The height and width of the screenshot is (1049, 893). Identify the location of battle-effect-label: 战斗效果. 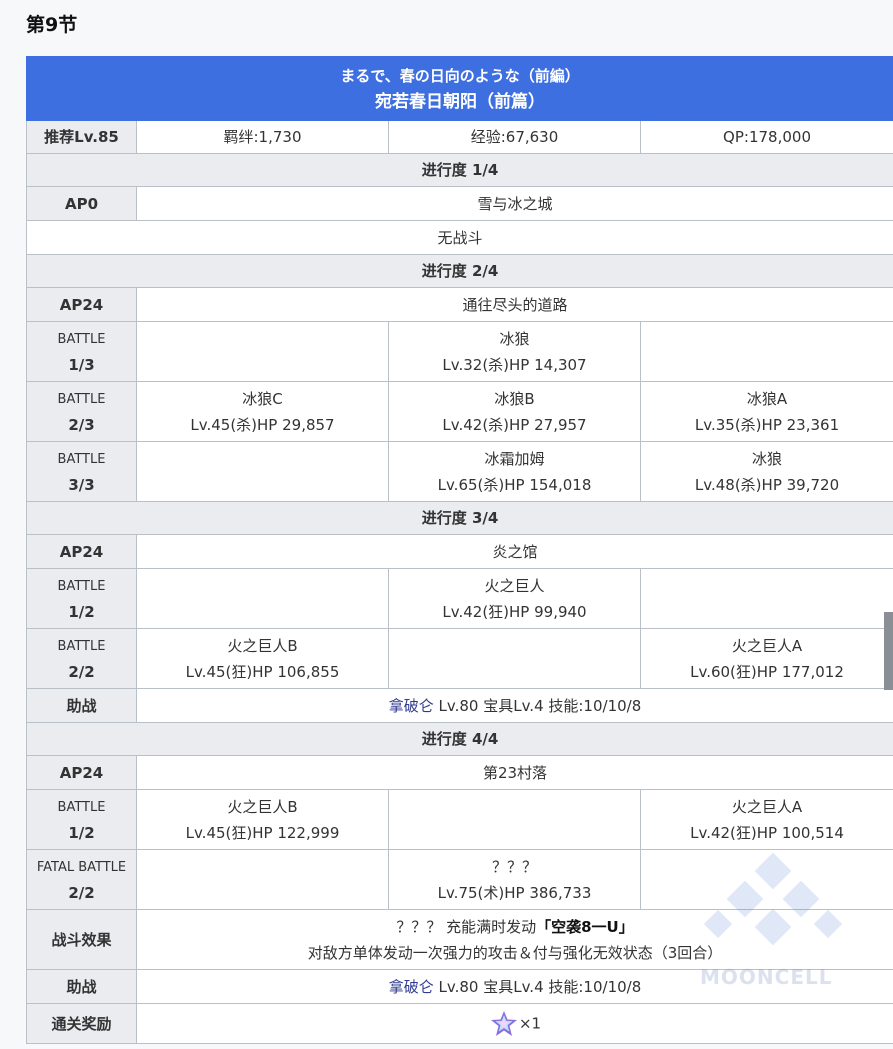
(81, 939).